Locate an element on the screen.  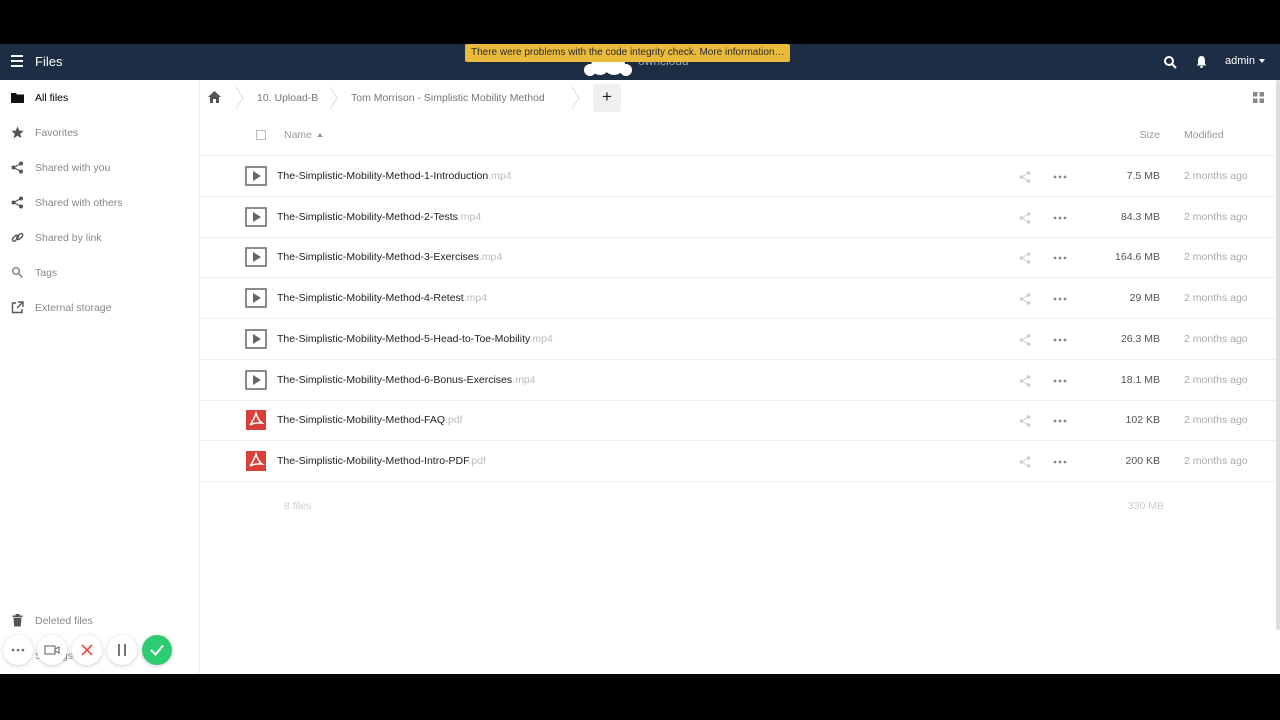
sidebar-item-label: Shared with you is located at coordinates (73, 168).